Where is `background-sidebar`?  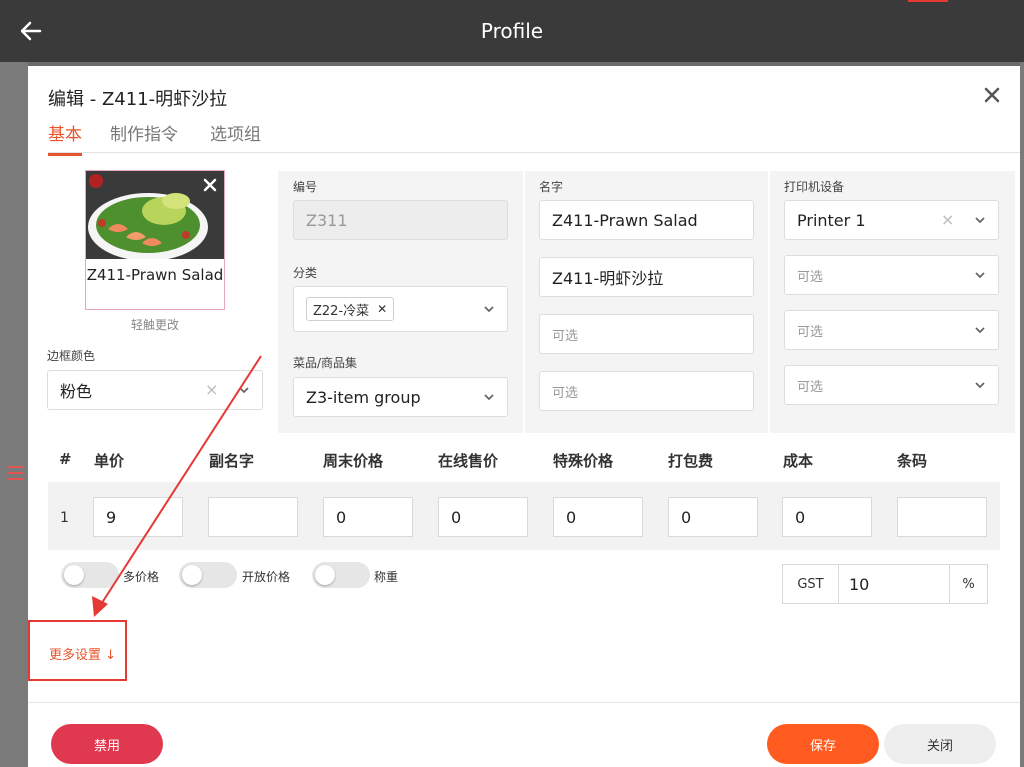
background-sidebar is located at coordinates (14, 414).